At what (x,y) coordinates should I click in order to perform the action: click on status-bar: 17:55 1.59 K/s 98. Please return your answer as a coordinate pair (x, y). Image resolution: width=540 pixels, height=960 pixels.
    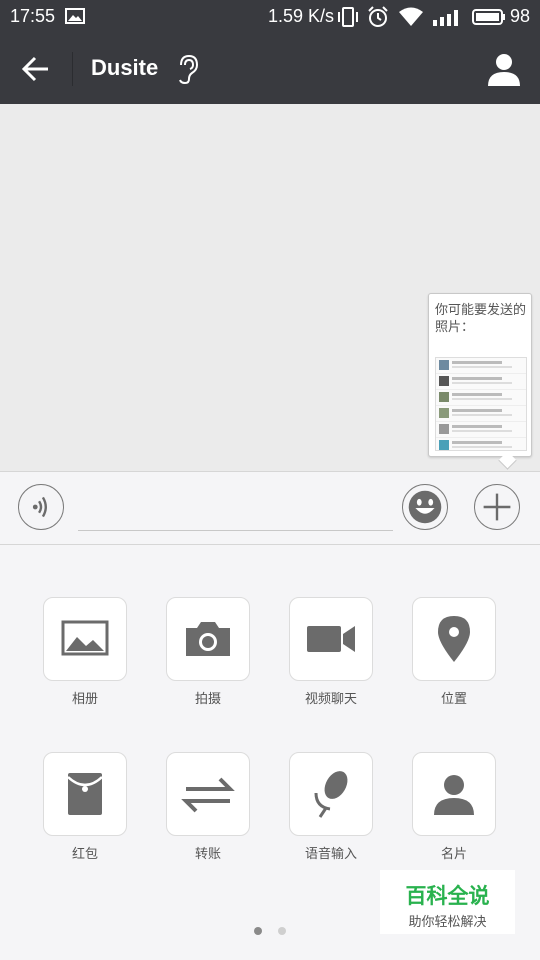
    Looking at the image, I should click on (270, 17).